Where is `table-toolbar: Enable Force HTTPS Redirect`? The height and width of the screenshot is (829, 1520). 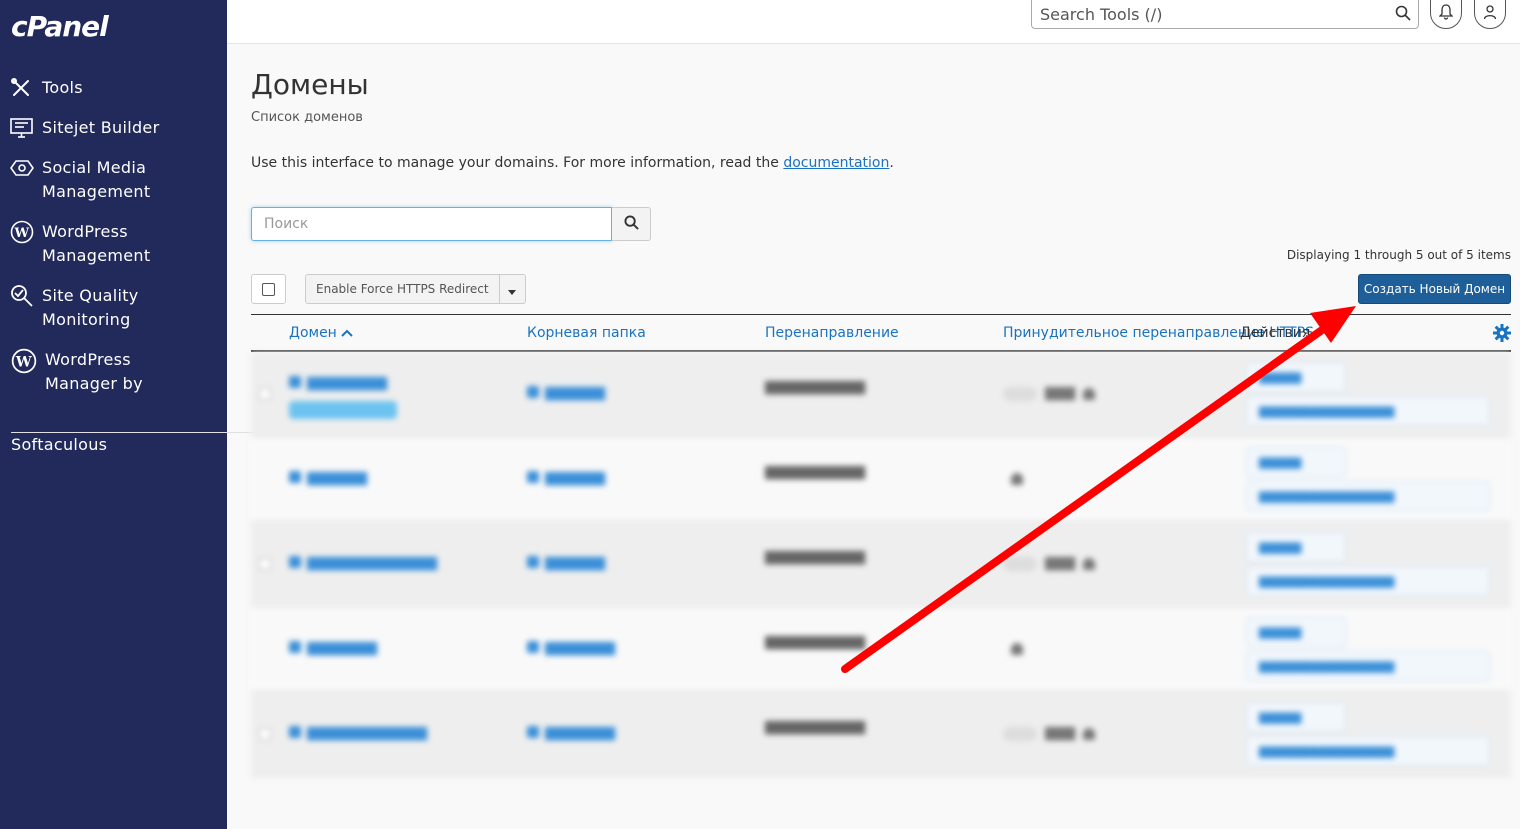 table-toolbar: Enable Force HTTPS Redirect is located at coordinates (388, 289).